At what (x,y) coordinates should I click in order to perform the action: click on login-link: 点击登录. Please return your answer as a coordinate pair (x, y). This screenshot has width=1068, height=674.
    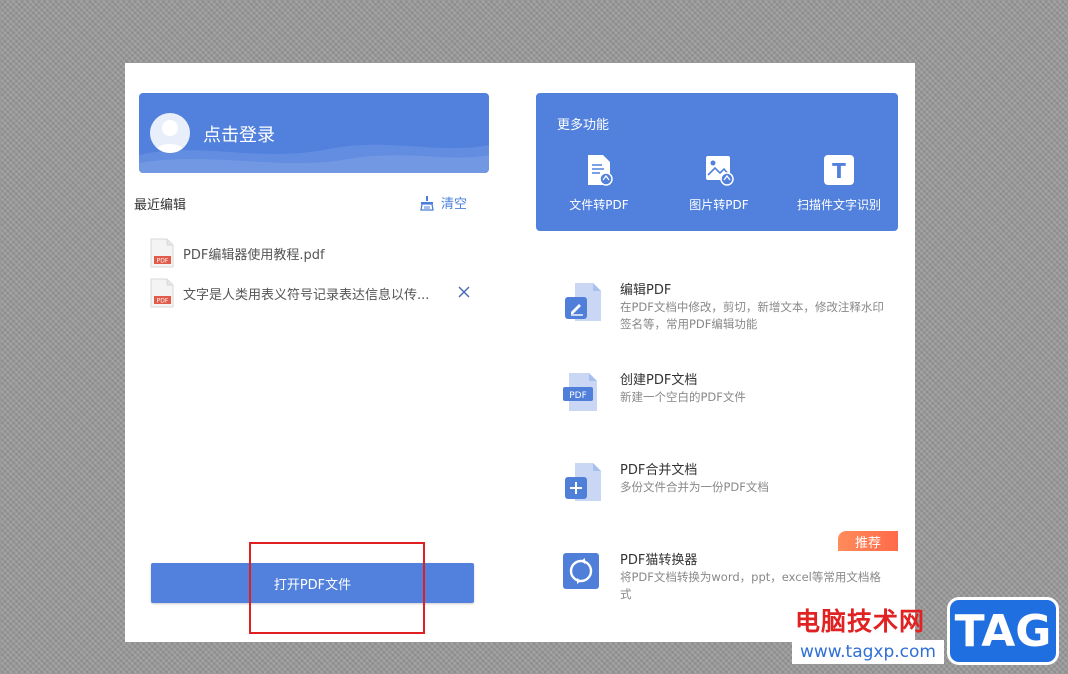
    Looking at the image, I should click on (239, 134).